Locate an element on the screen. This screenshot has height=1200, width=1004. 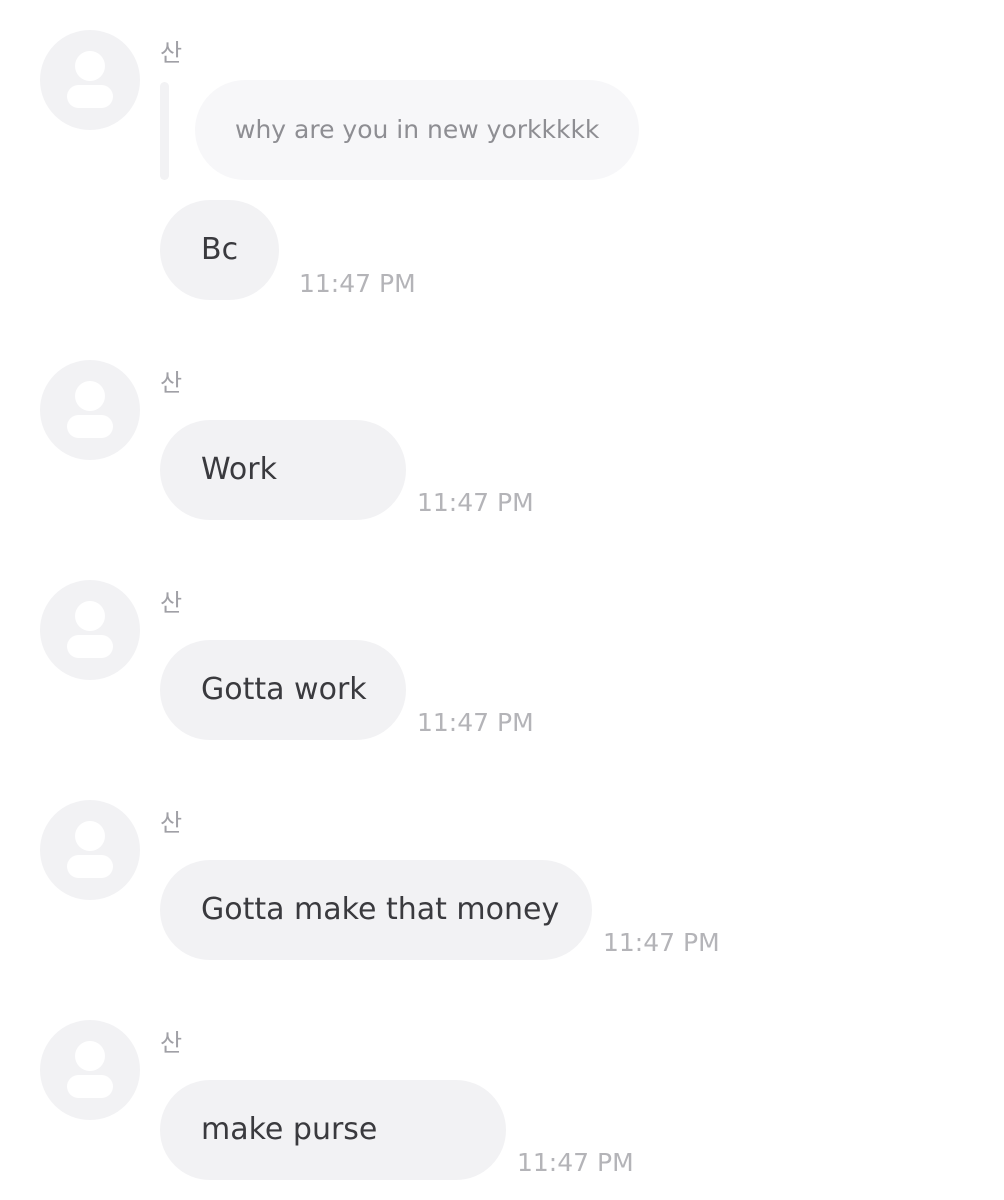
reply-quote-bubble: why are you in new yorkkkkk is located at coordinates (417, 130).